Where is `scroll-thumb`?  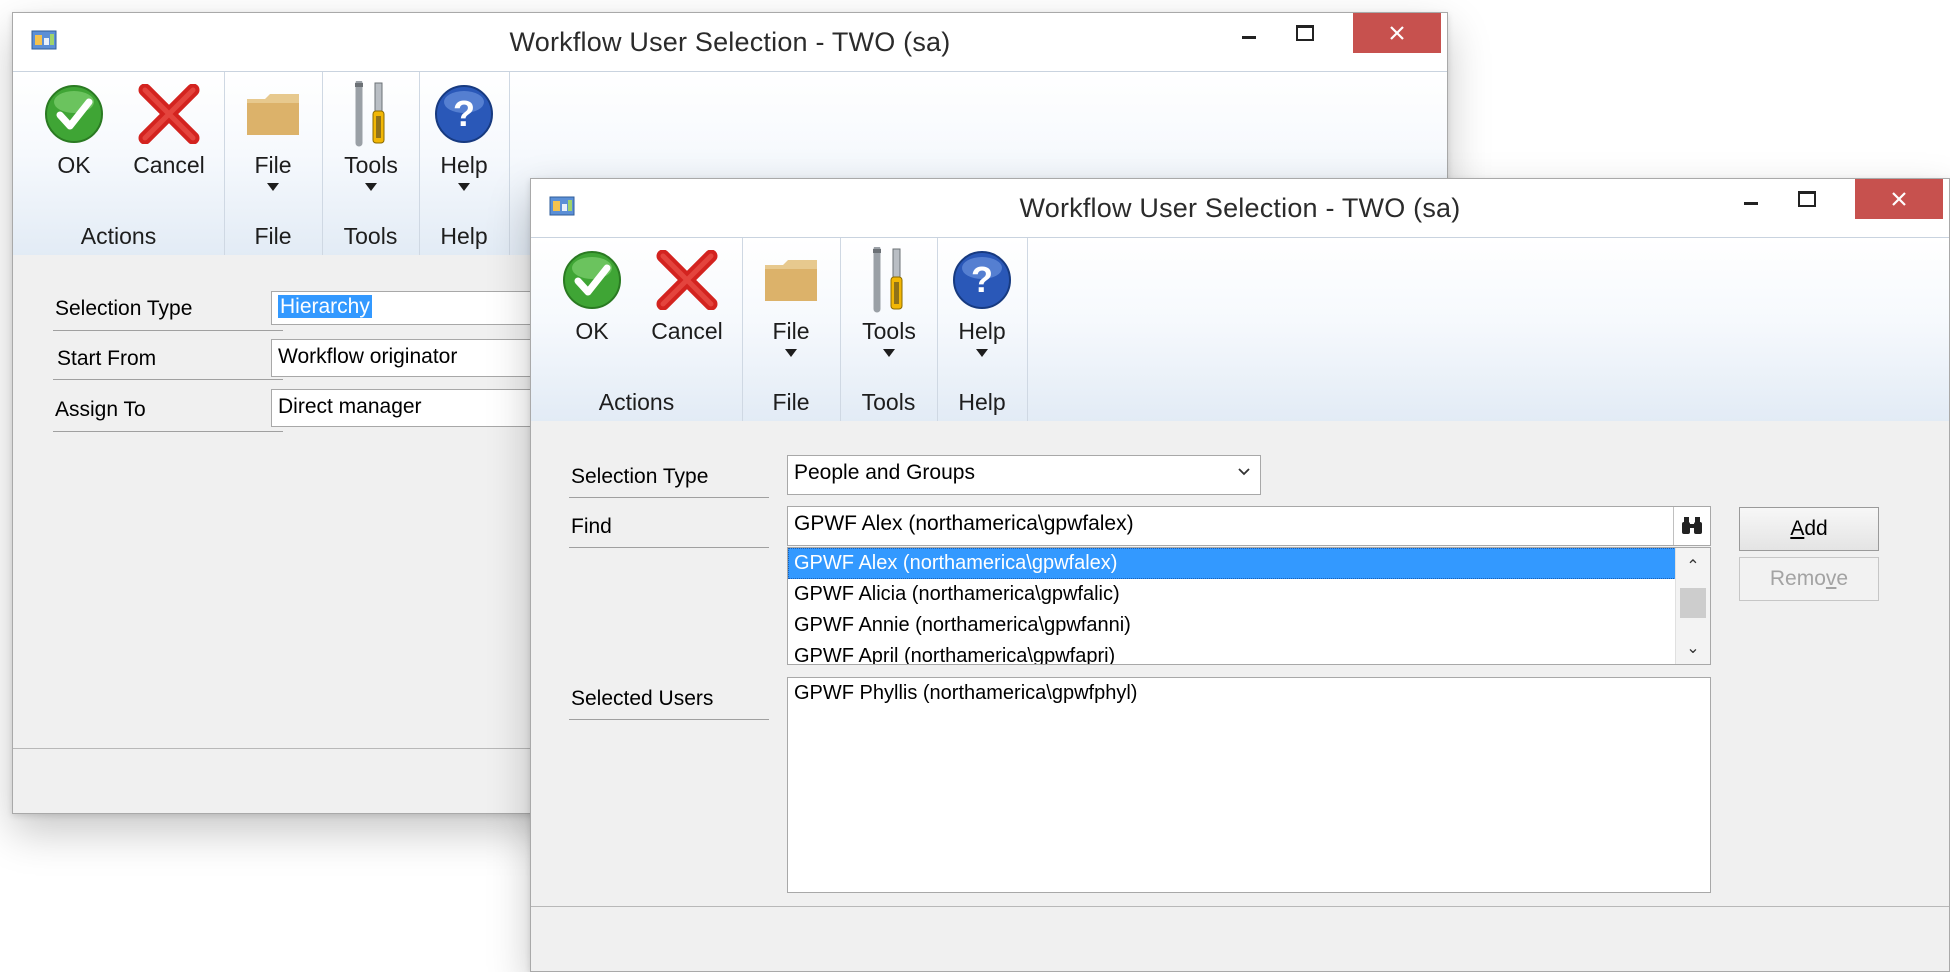
scroll-thumb is located at coordinates (1693, 603).